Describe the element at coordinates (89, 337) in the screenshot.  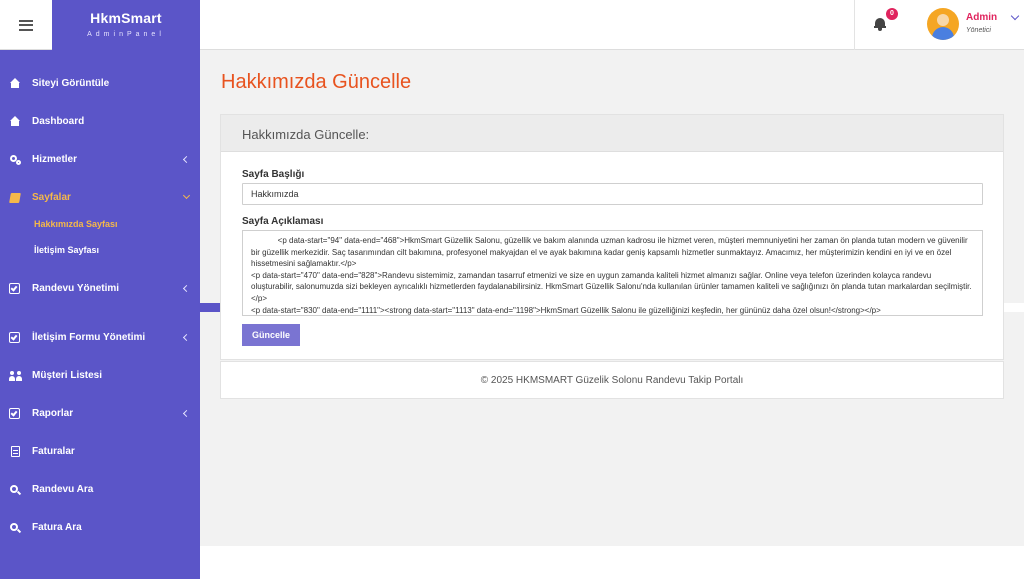
I see `sidebar-item-label: İletişim Formu Yönetimi` at that location.